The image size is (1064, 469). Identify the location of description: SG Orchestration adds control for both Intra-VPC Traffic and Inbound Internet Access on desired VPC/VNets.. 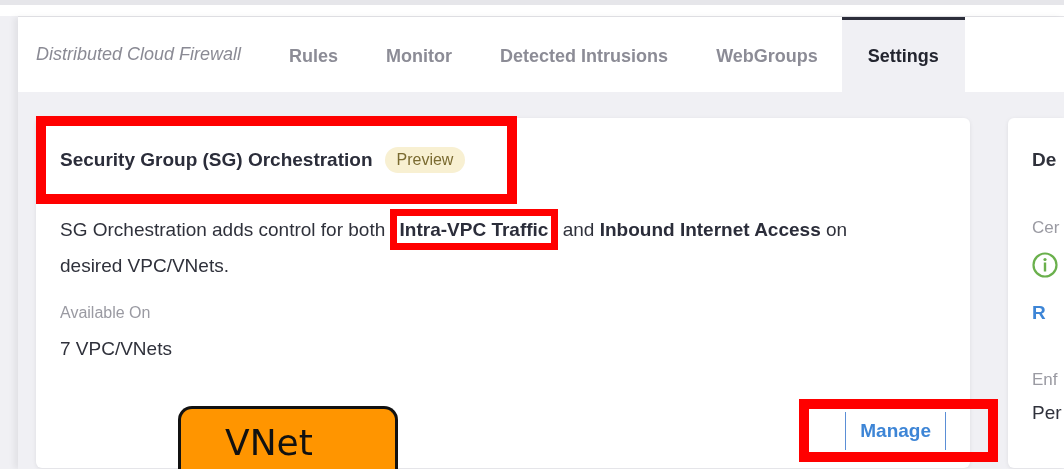
(470, 248).